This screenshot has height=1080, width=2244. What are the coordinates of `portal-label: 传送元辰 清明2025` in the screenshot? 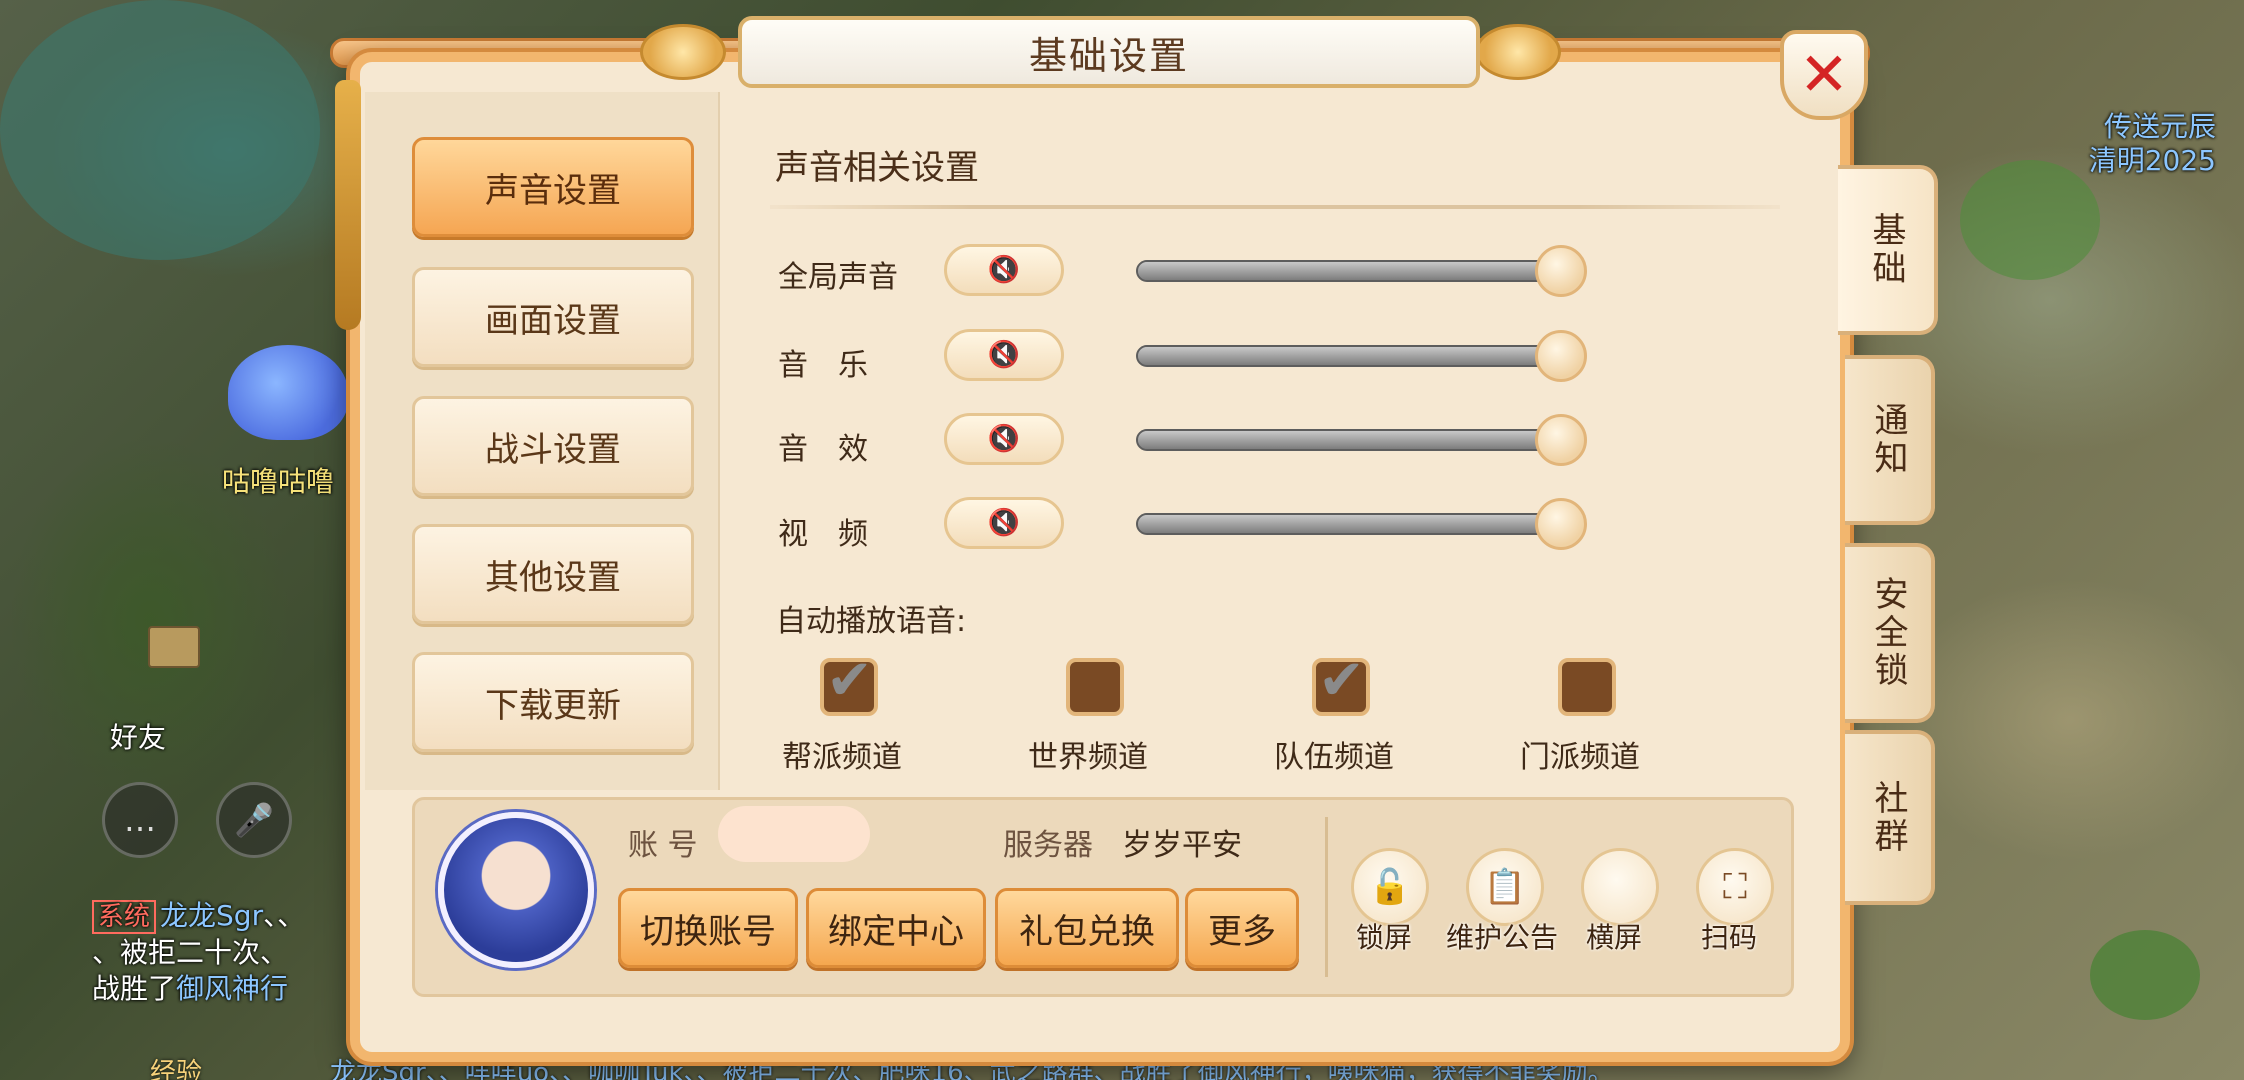 It's located at (2152, 144).